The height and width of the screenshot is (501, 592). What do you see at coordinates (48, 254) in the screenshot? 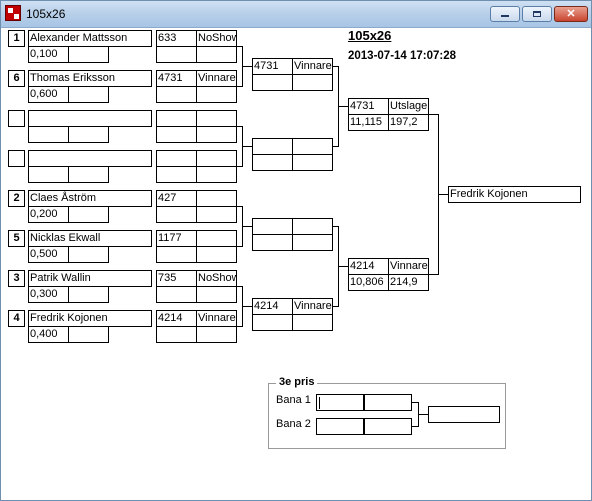
I see `reaction-time: 0,500` at bounding box center [48, 254].